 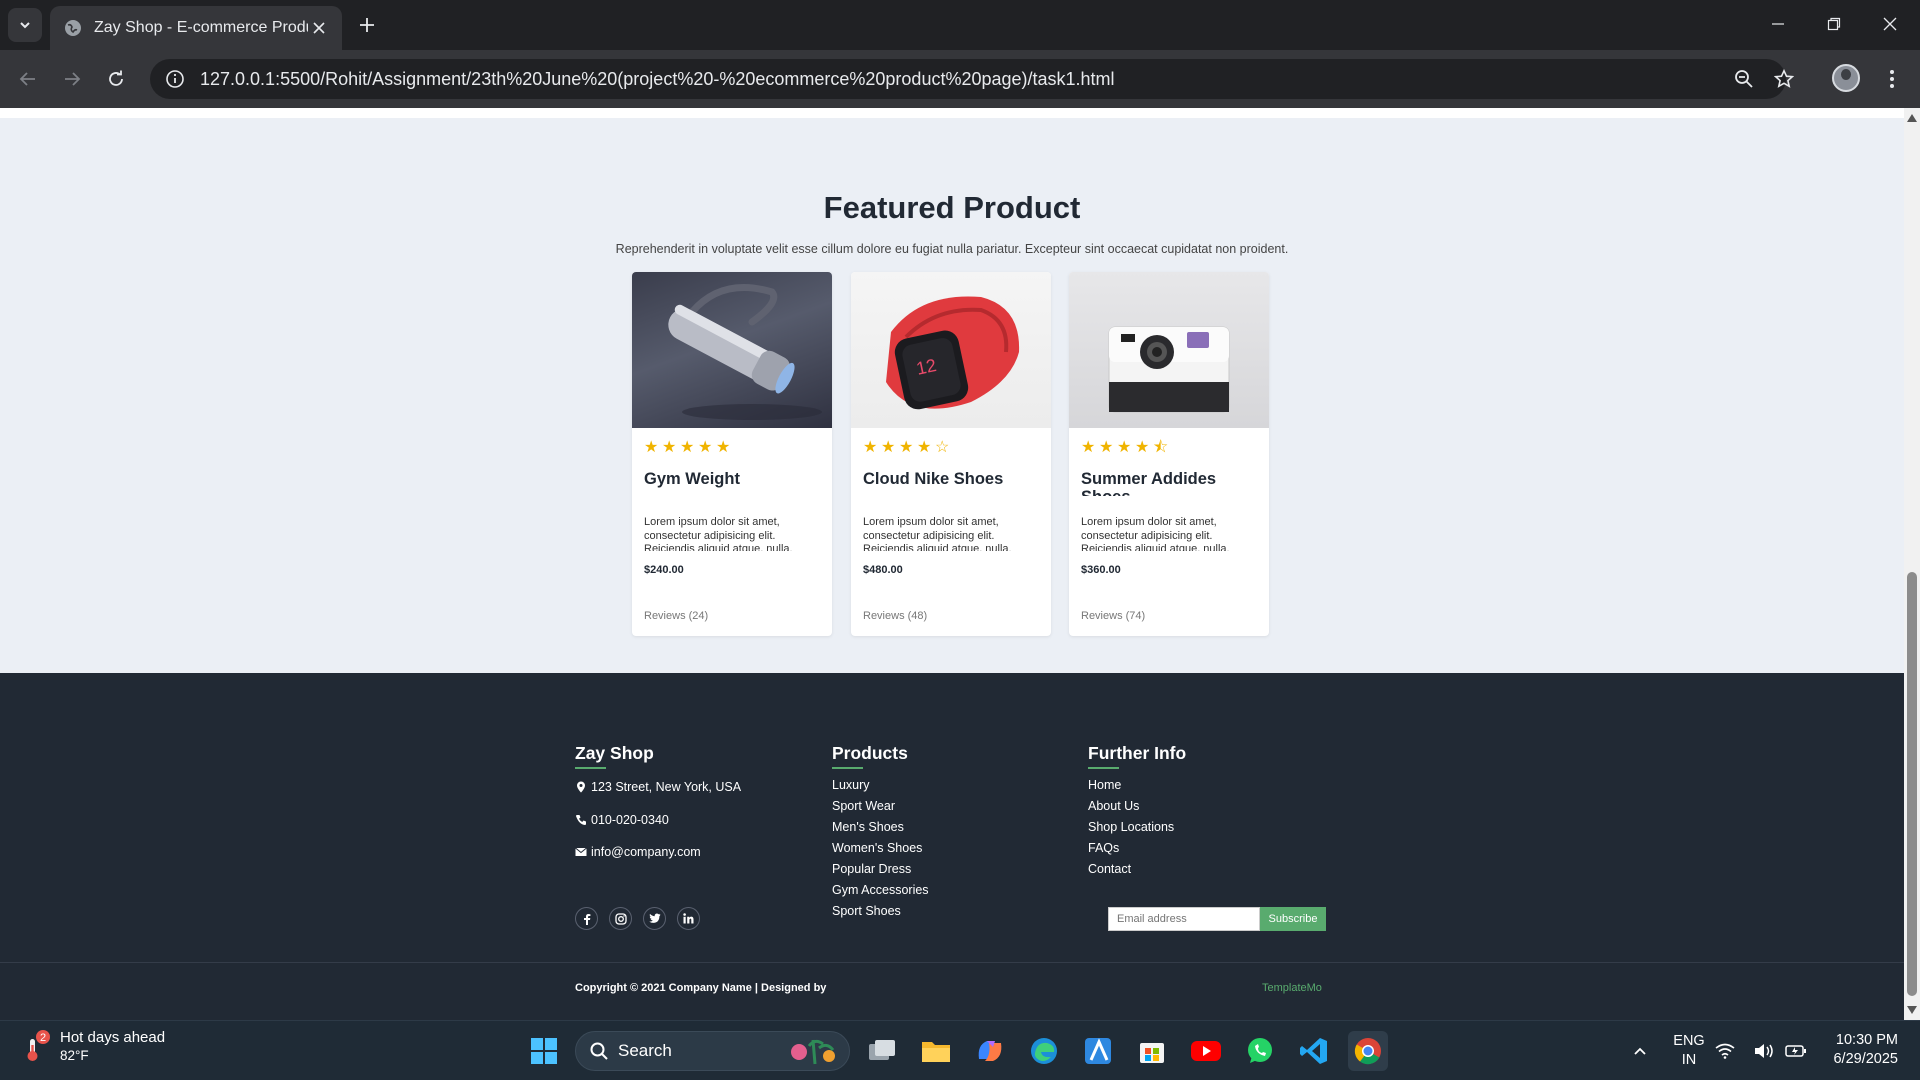 I want to click on footer-email: info@company.com, so click(x=638, y=852).